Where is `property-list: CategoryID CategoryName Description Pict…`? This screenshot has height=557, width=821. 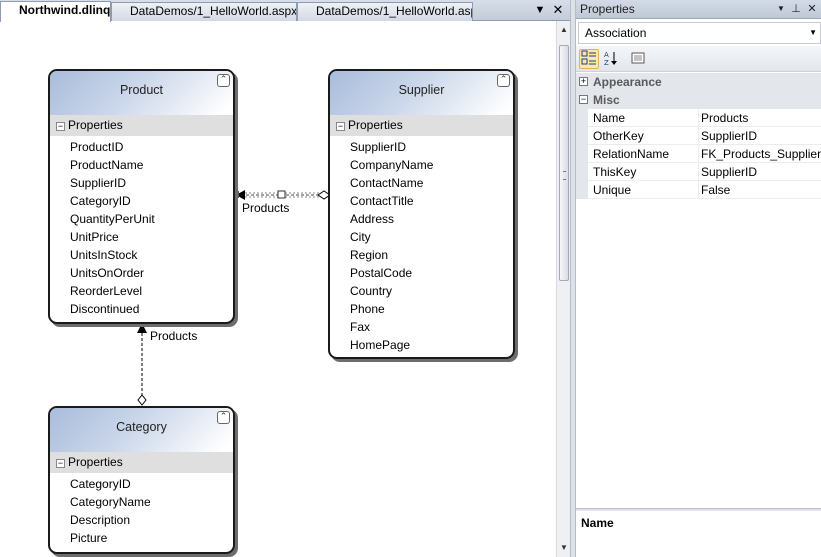
property-list: CategoryID CategoryName Description Pict… is located at coordinates (141, 510).